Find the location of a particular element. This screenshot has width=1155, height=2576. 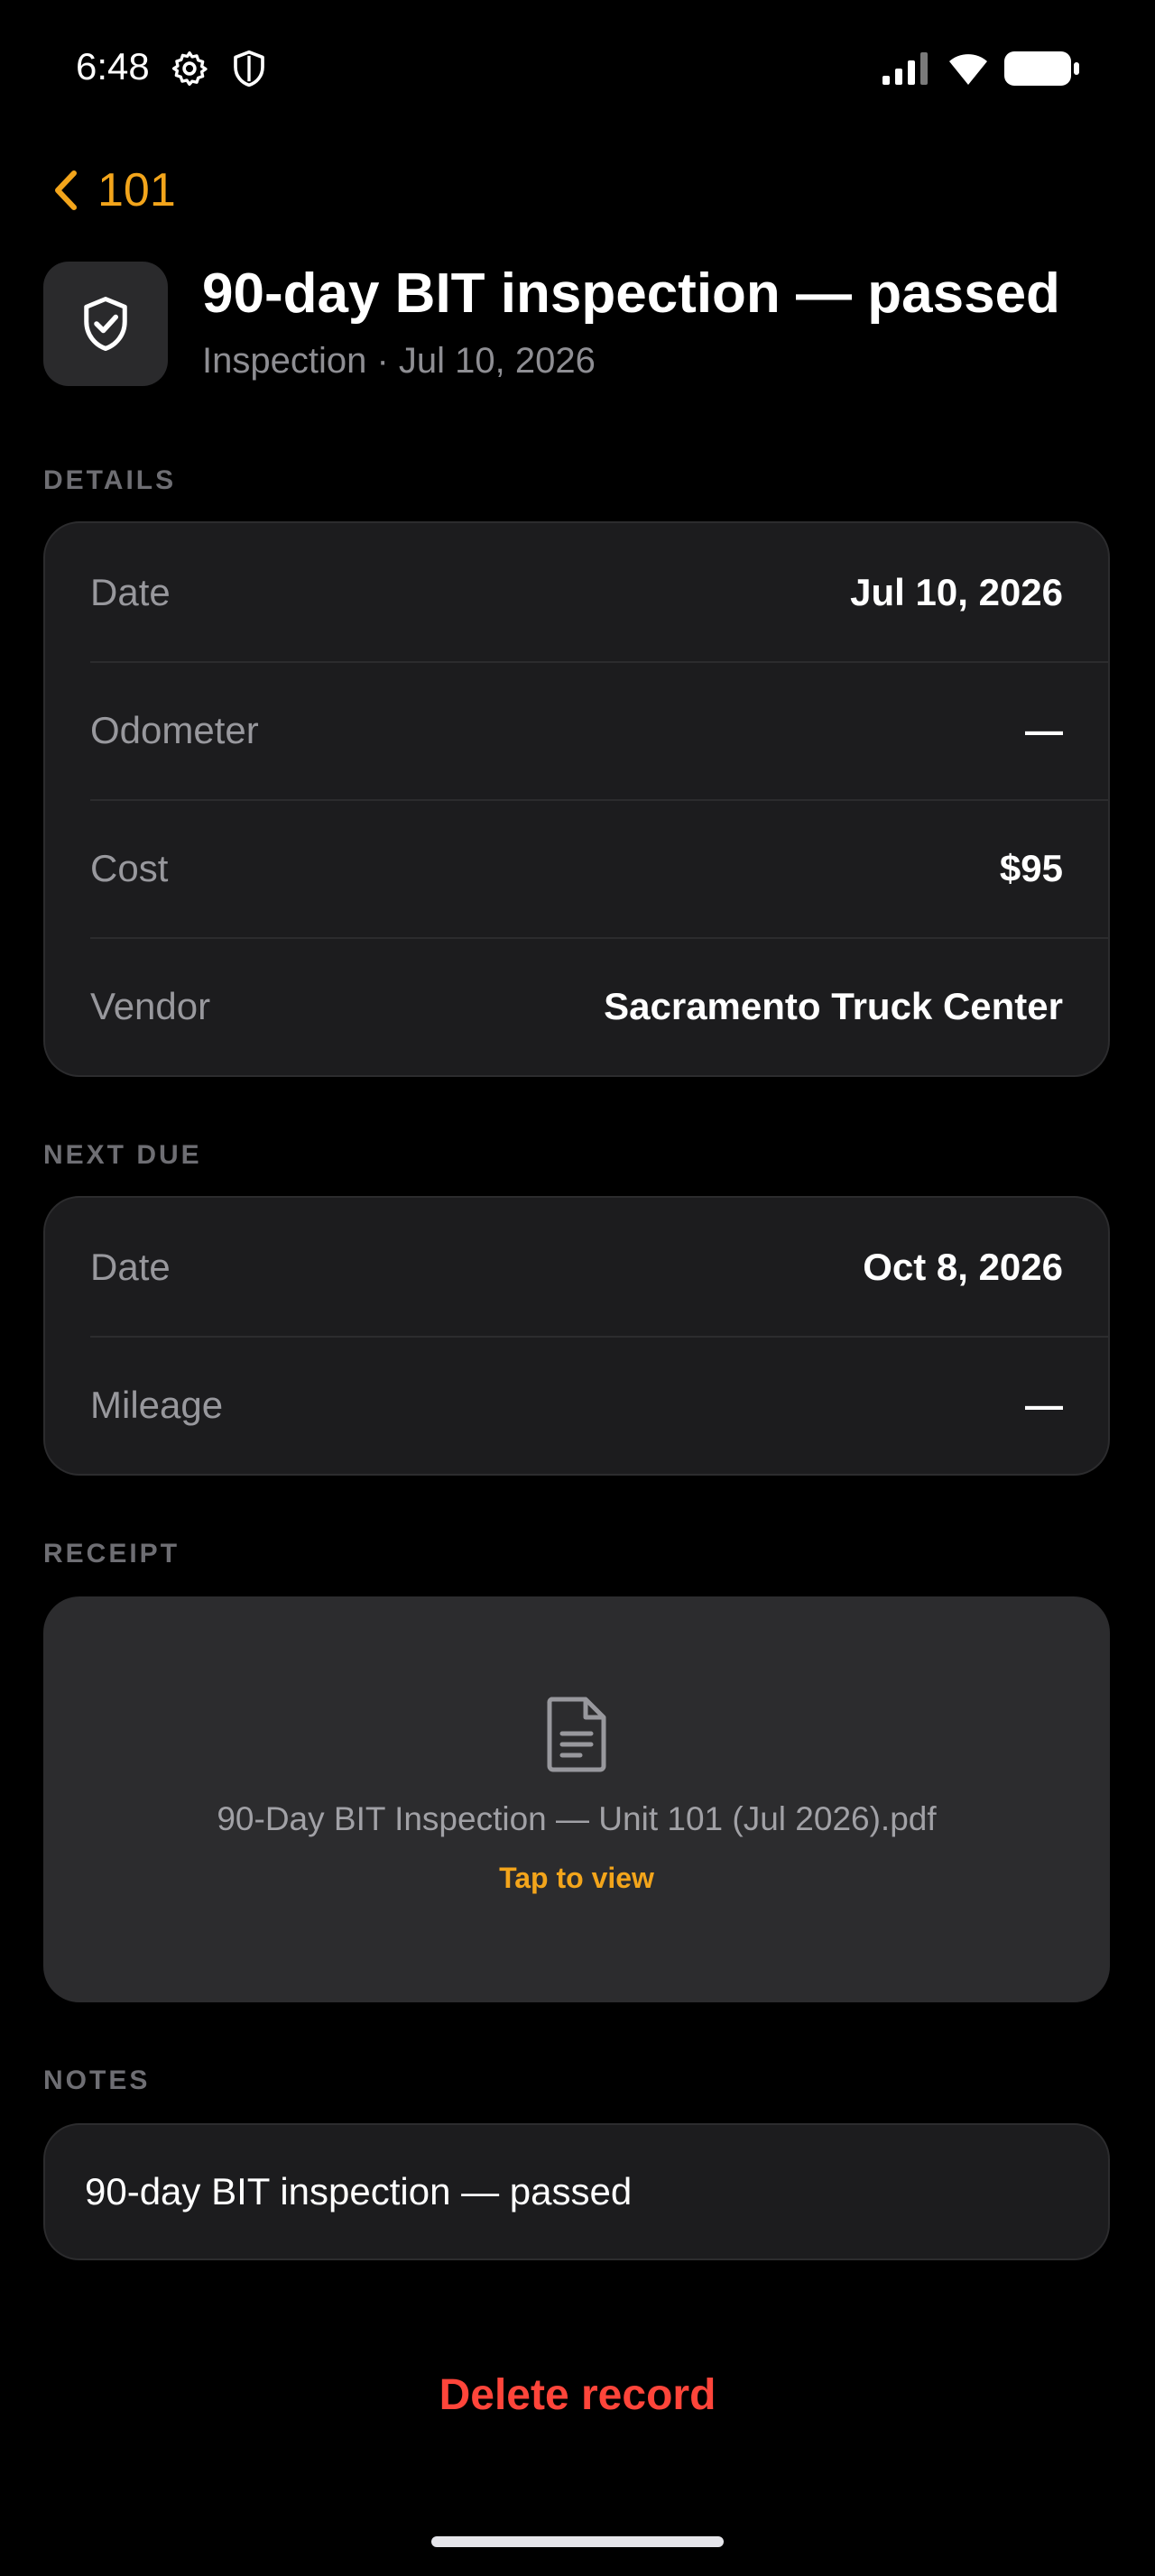

back-button: 101 is located at coordinates (111, 190).